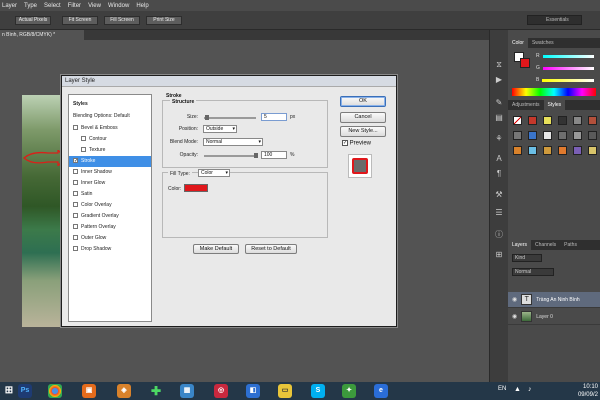  Describe the element at coordinates (499, 118) in the screenshot. I see `brush-presets-icon: ▤` at that location.